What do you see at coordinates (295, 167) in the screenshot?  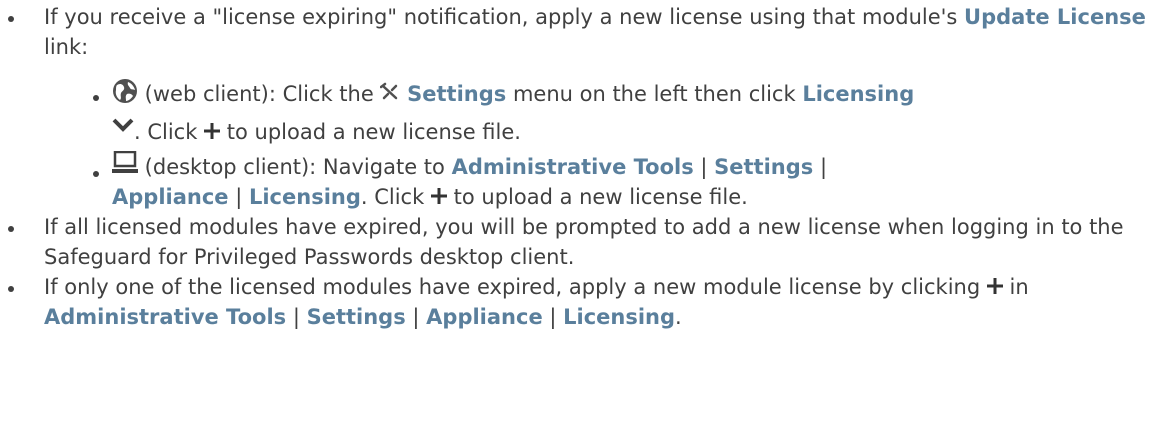 I see `sub-bullet-text: (desktop client): Navigate to` at bounding box center [295, 167].